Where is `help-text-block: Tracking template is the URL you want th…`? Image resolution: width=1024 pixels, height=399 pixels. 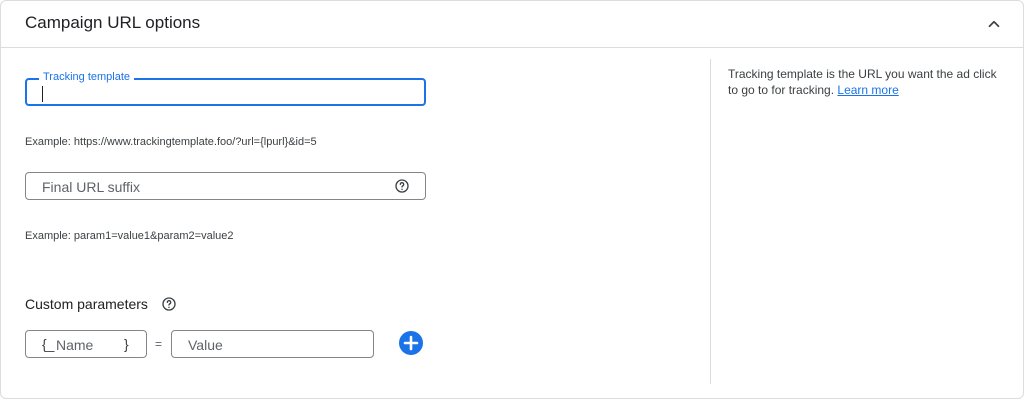
help-text-block: Tracking template is the URL you want th… is located at coordinates (863, 82).